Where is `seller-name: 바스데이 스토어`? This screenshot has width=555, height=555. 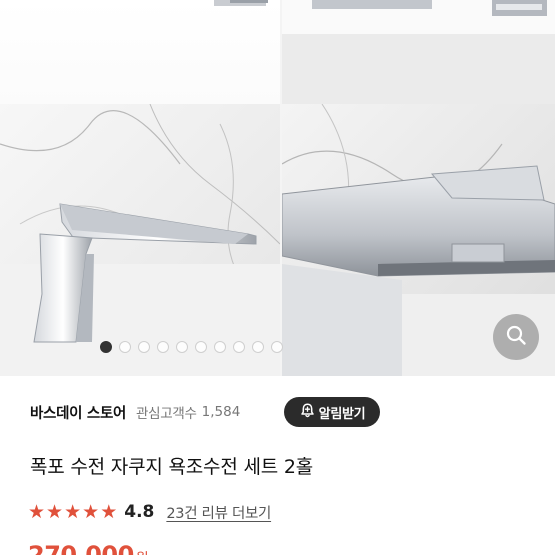 seller-name: 바스데이 스토어 is located at coordinates (78, 412).